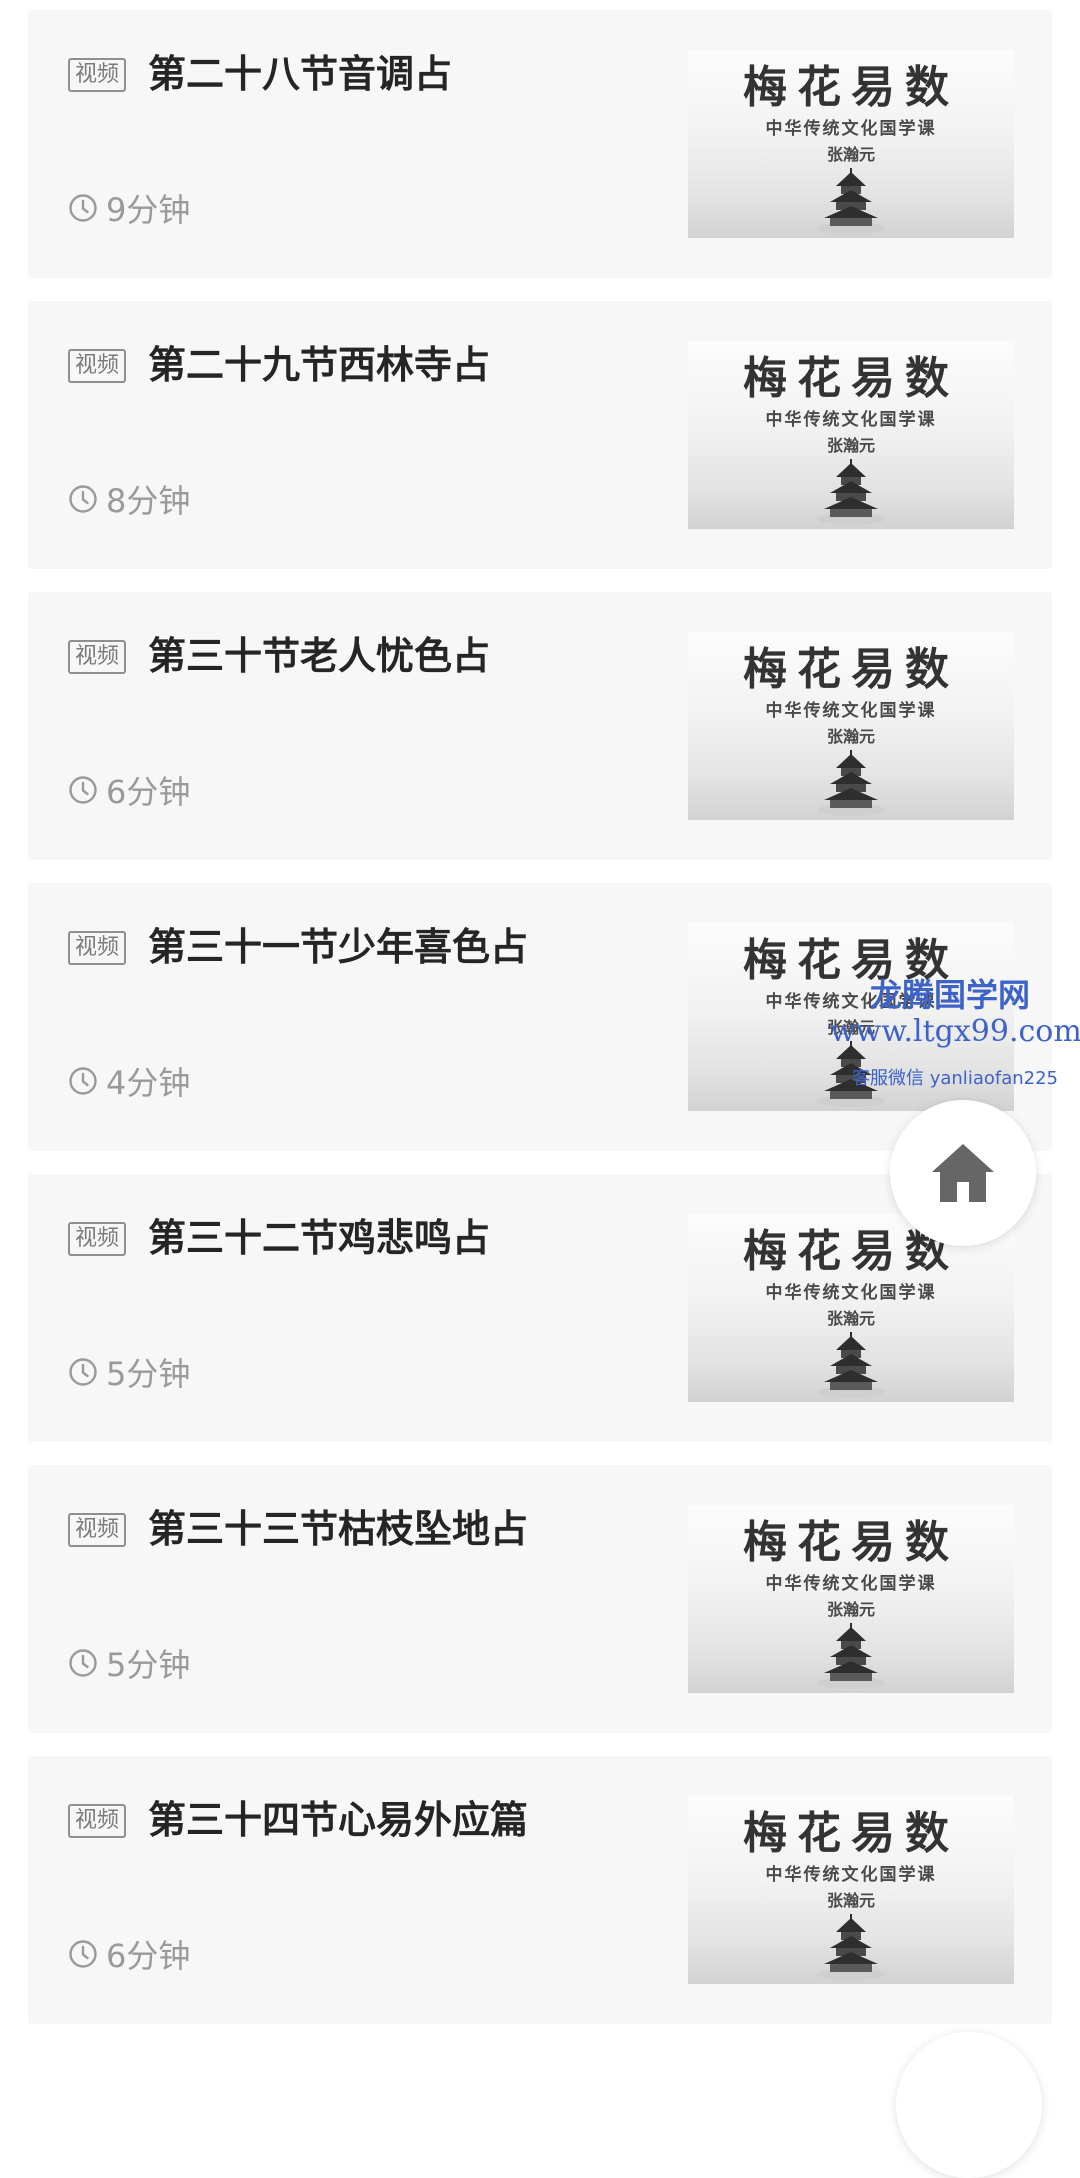  What do you see at coordinates (148, 210) in the screenshot?
I see `duration-text: 9分钟` at bounding box center [148, 210].